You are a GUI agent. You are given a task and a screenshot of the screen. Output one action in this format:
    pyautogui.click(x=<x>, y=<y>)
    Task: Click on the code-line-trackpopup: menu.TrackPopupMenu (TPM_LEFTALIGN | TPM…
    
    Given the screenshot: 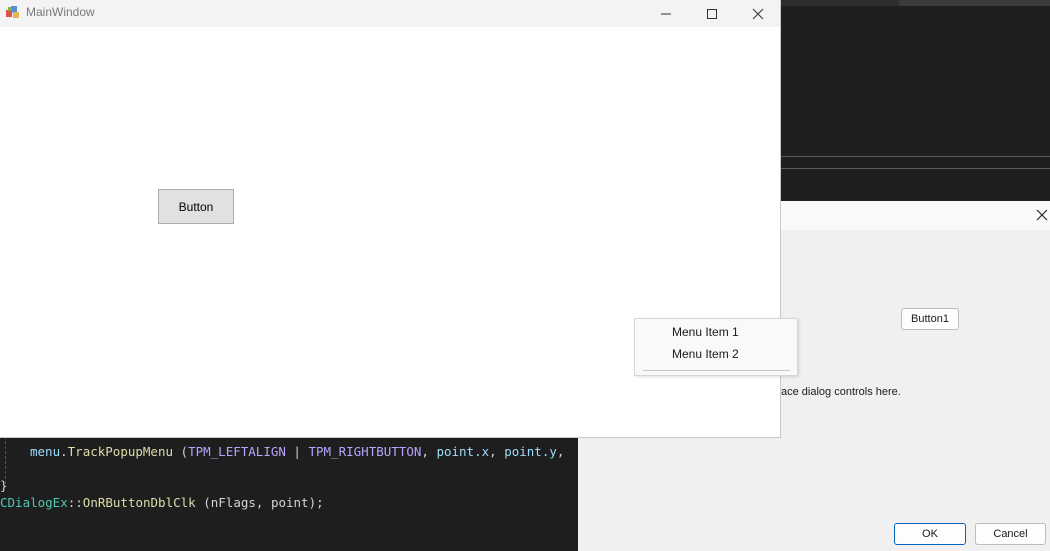 What is the action you would take?
    pyautogui.click(x=297, y=451)
    